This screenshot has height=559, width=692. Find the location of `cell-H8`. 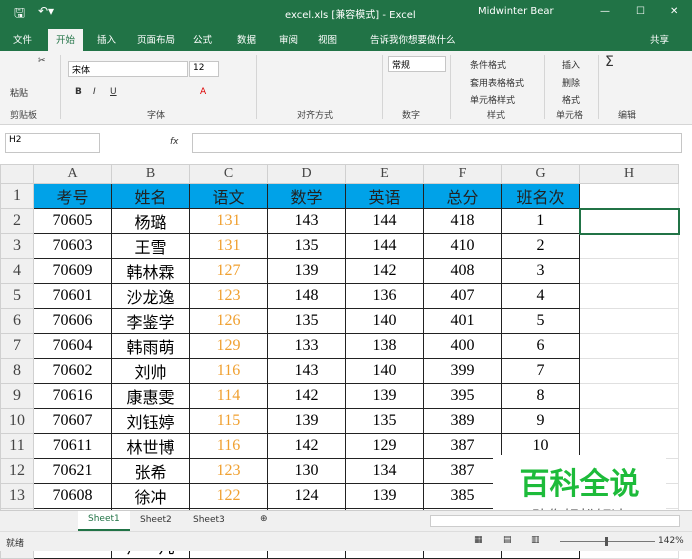

cell-H8 is located at coordinates (629, 371).